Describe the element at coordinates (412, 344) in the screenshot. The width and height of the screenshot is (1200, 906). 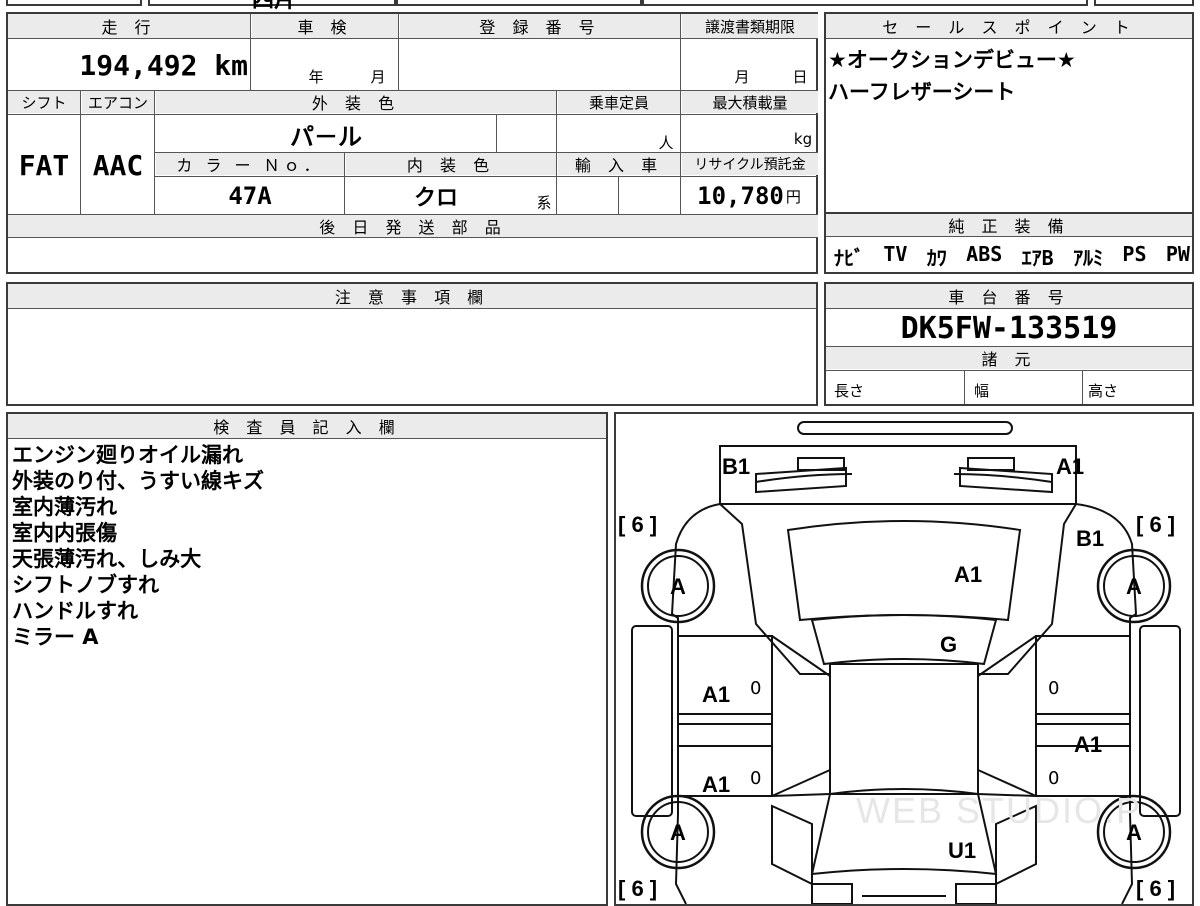
I see `caution-block: 注 意 事 項 欄` at that location.